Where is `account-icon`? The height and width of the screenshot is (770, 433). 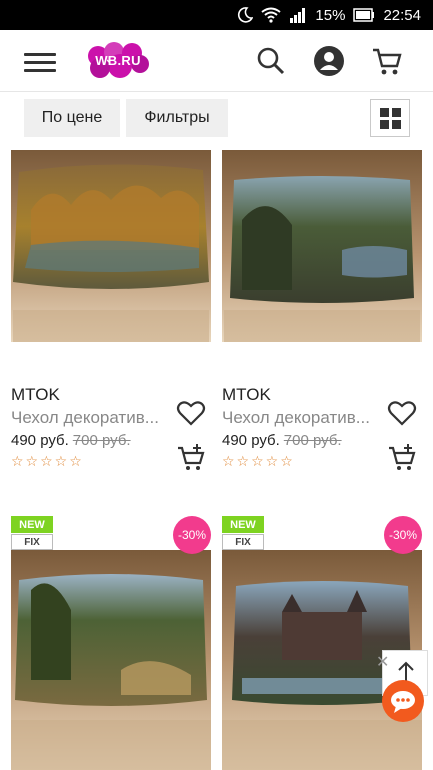 account-icon is located at coordinates (329, 61).